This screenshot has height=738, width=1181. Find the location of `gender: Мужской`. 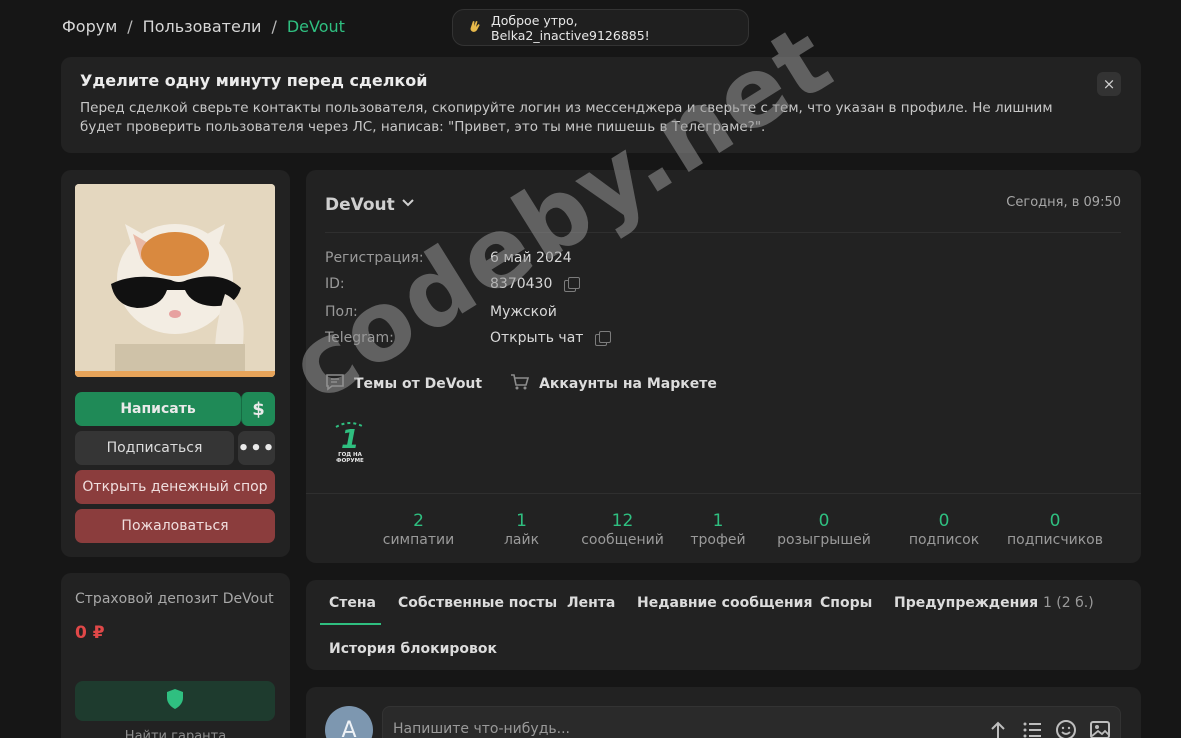

gender: Мужской is located at coordinates (523, 312).